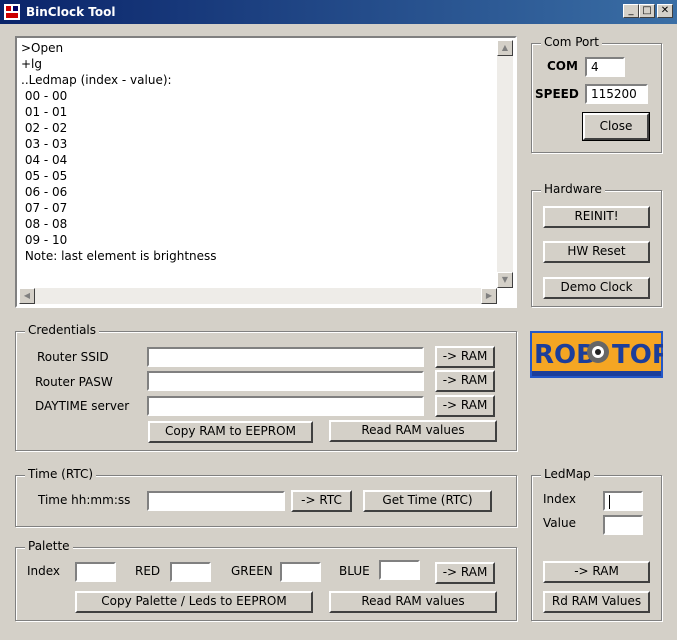 The image size is (677, 640). Describe the element at coordinates (623, 501) in the screenshot. I see `ledmap-index-input` at that location.